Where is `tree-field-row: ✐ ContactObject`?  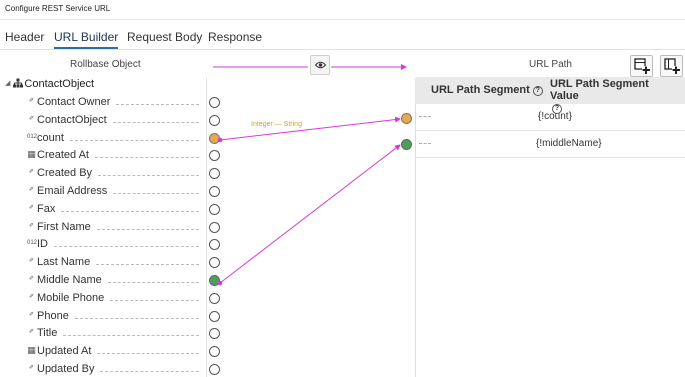 tree-field-row: ✐ ContactObject is located at coordinates (103, 121).